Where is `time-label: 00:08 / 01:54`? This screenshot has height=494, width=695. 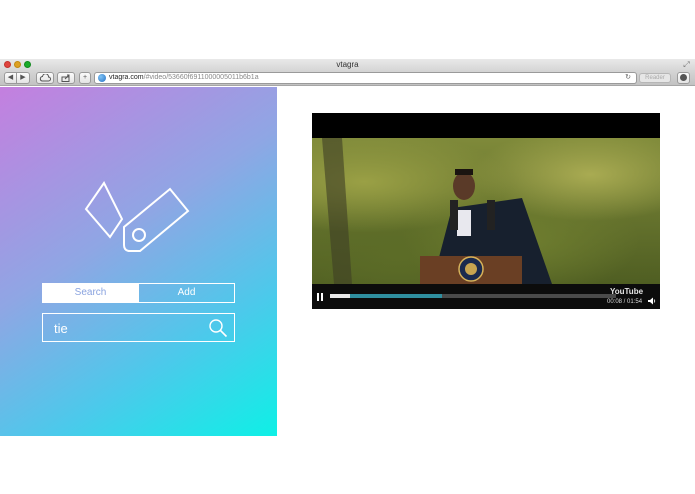 time-label: 00:08 / 01:54 is located at coordinates (625, 302).